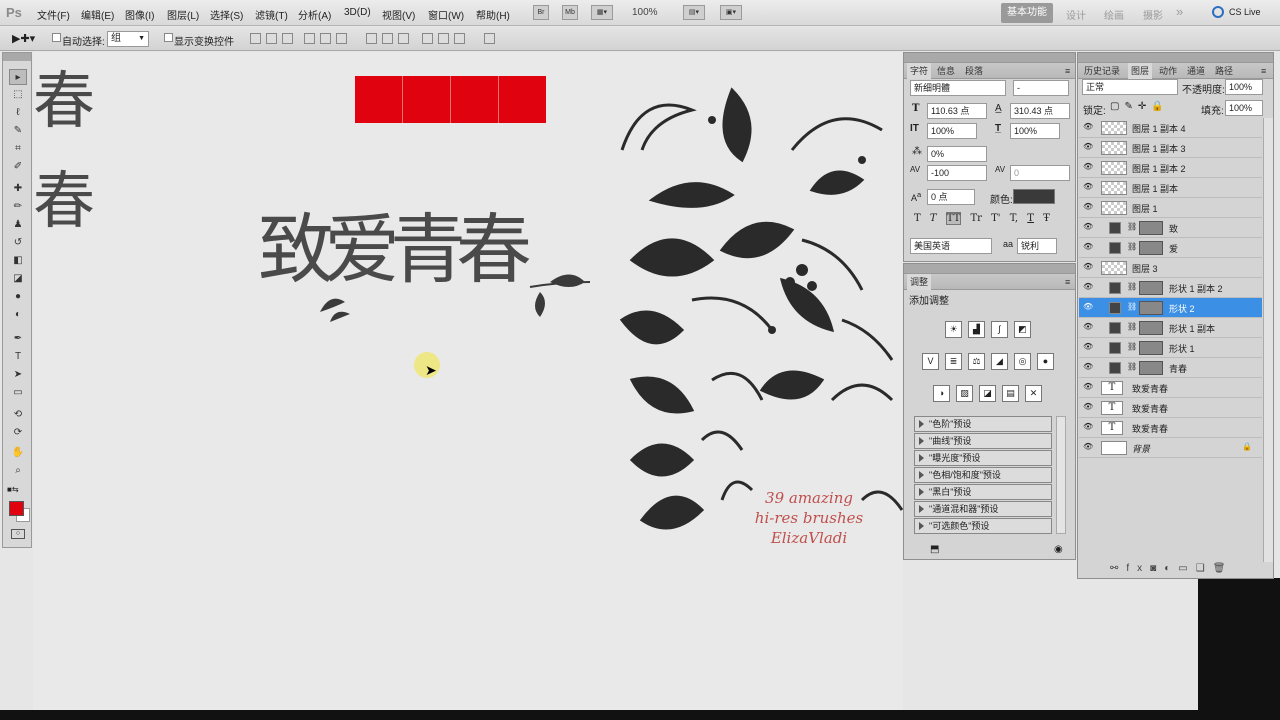 This screenshot has height=720, width=1280. What do you see at coordinates (493, 14) in the screenshot?
I see `menu-help: 帮助(H)` at bounding box center [493, 14].